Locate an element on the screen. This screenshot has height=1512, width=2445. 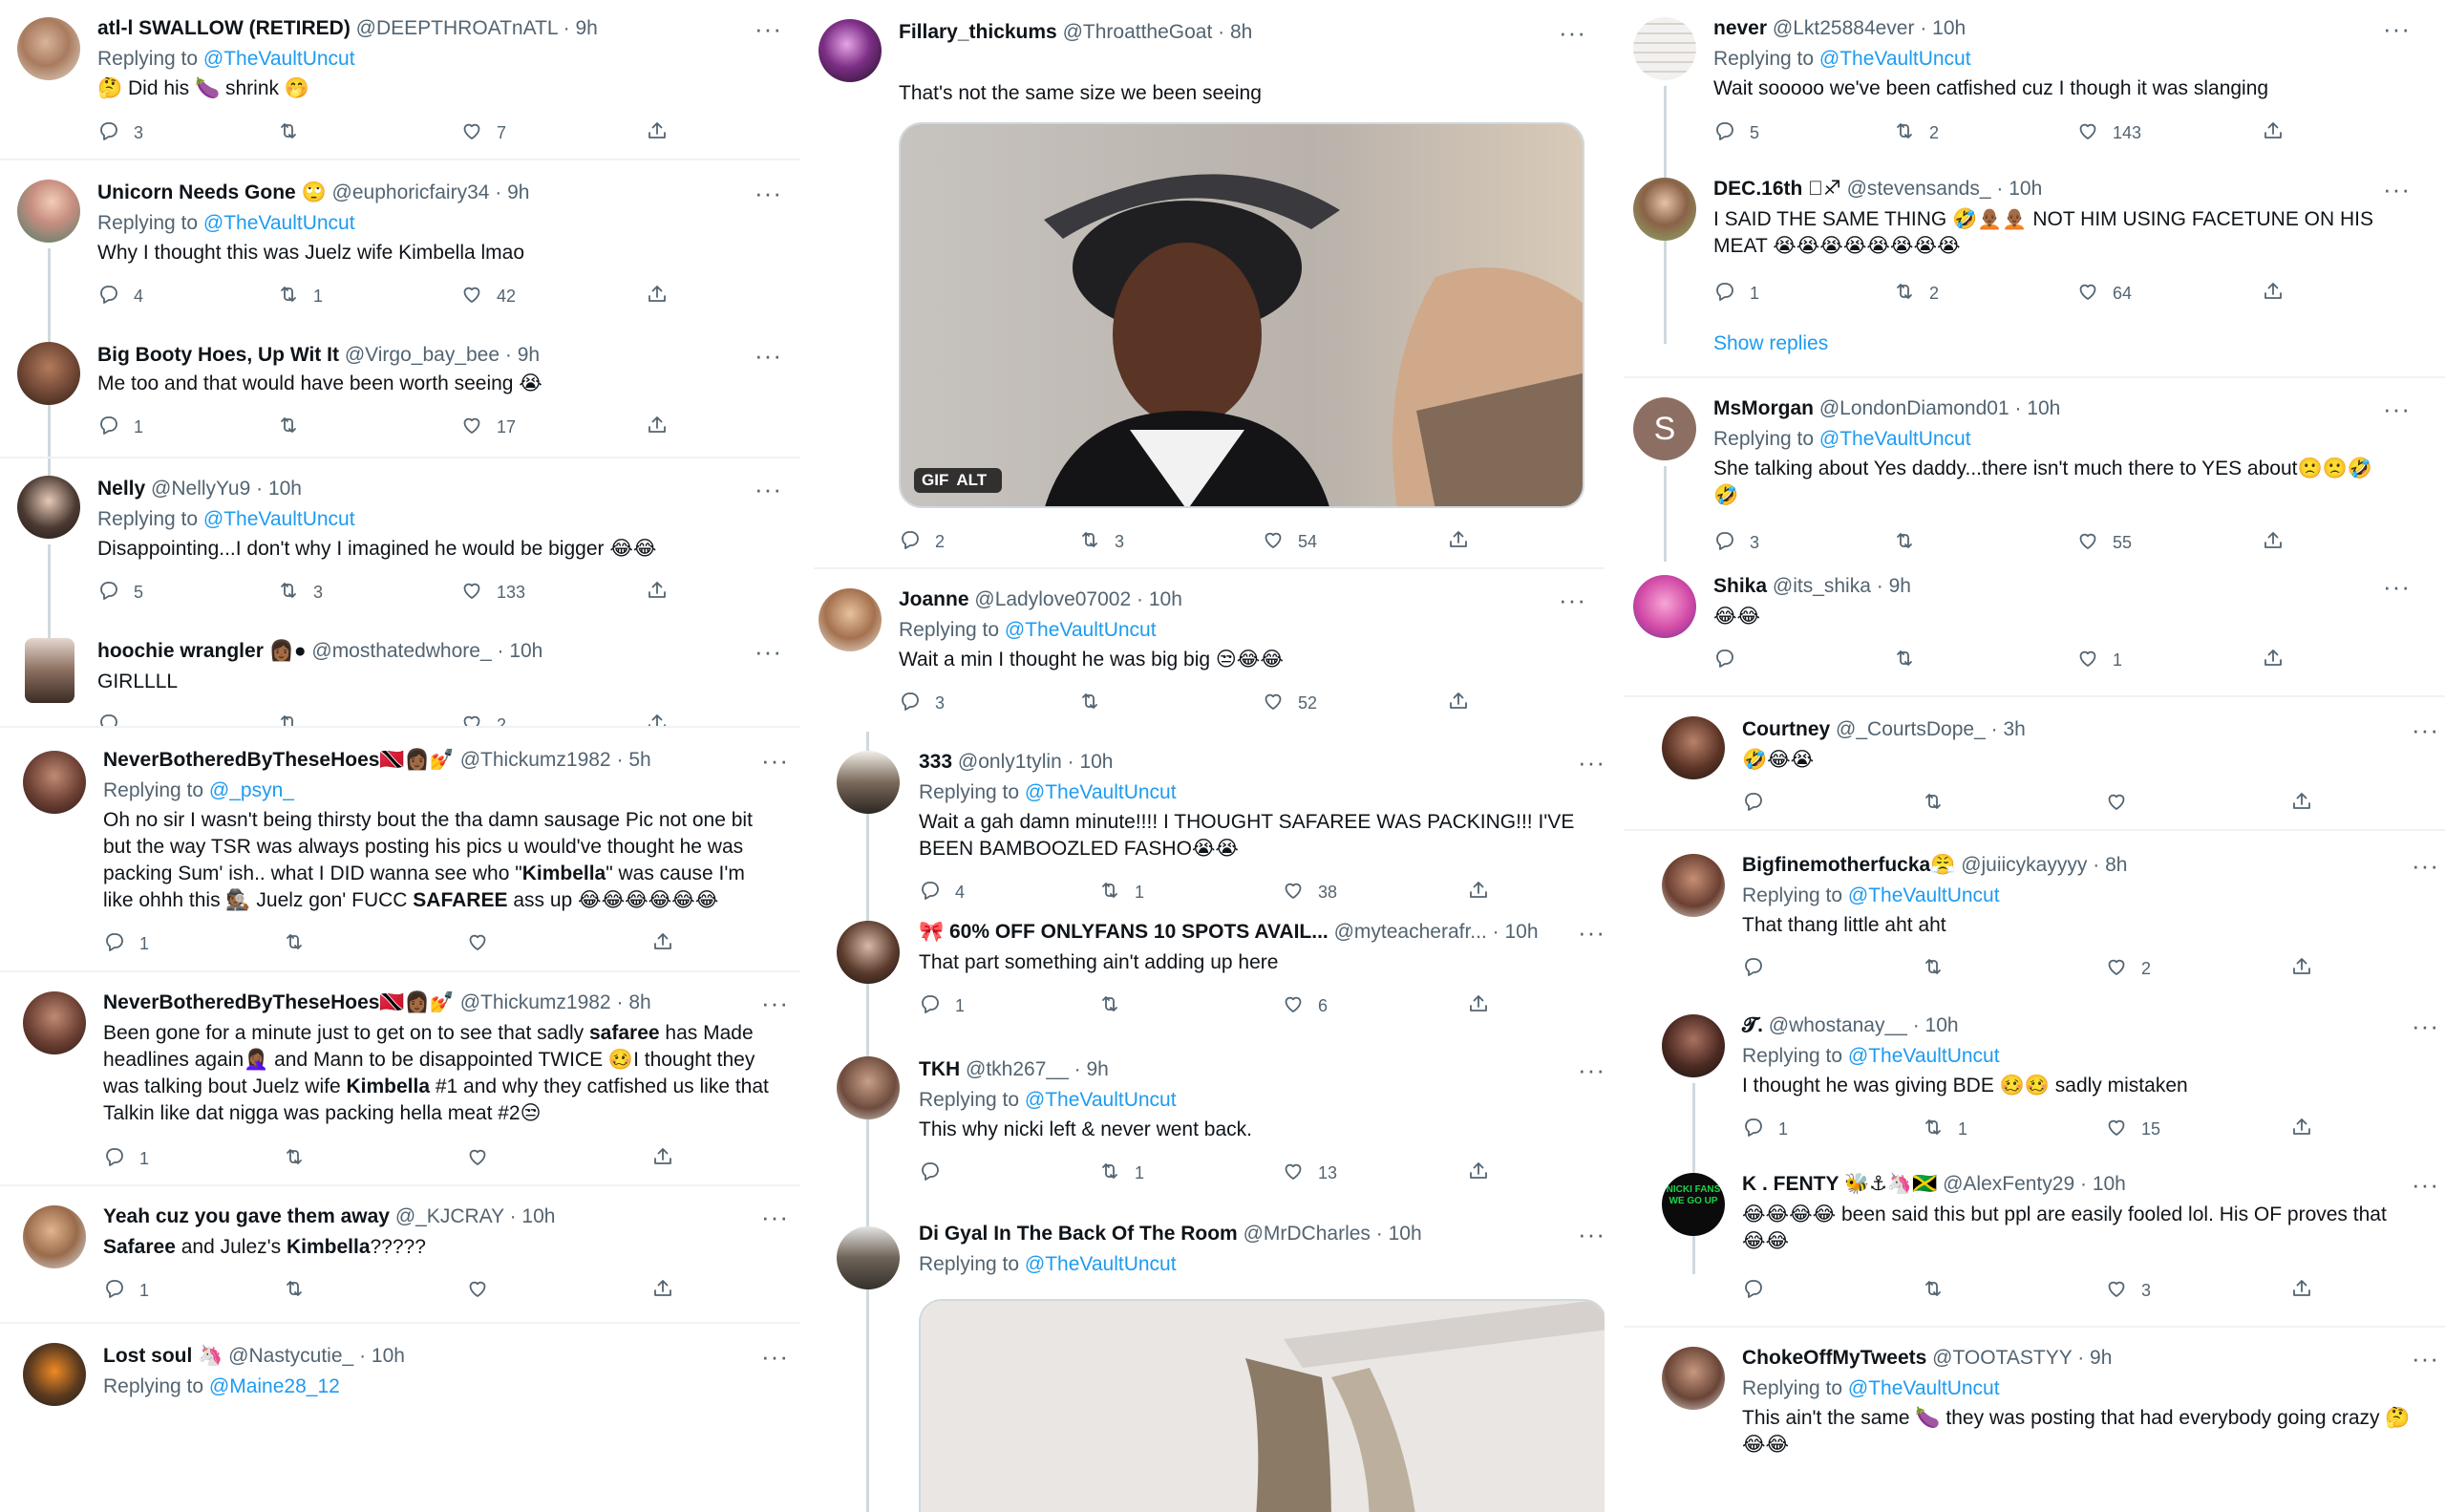
user-handle: @Nastycutie_ is located at coordinates (291, 1356).